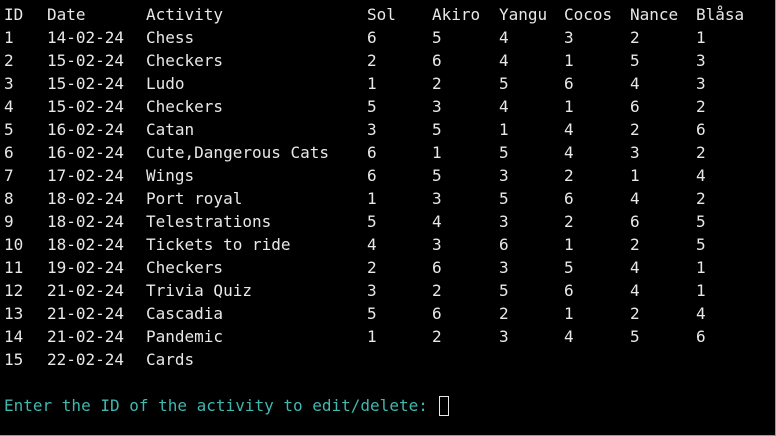 This screenshot has height=436, width=776. Describe the element at coordinates (444, 405) in the screenshot. I see `text-cursor` at that location.